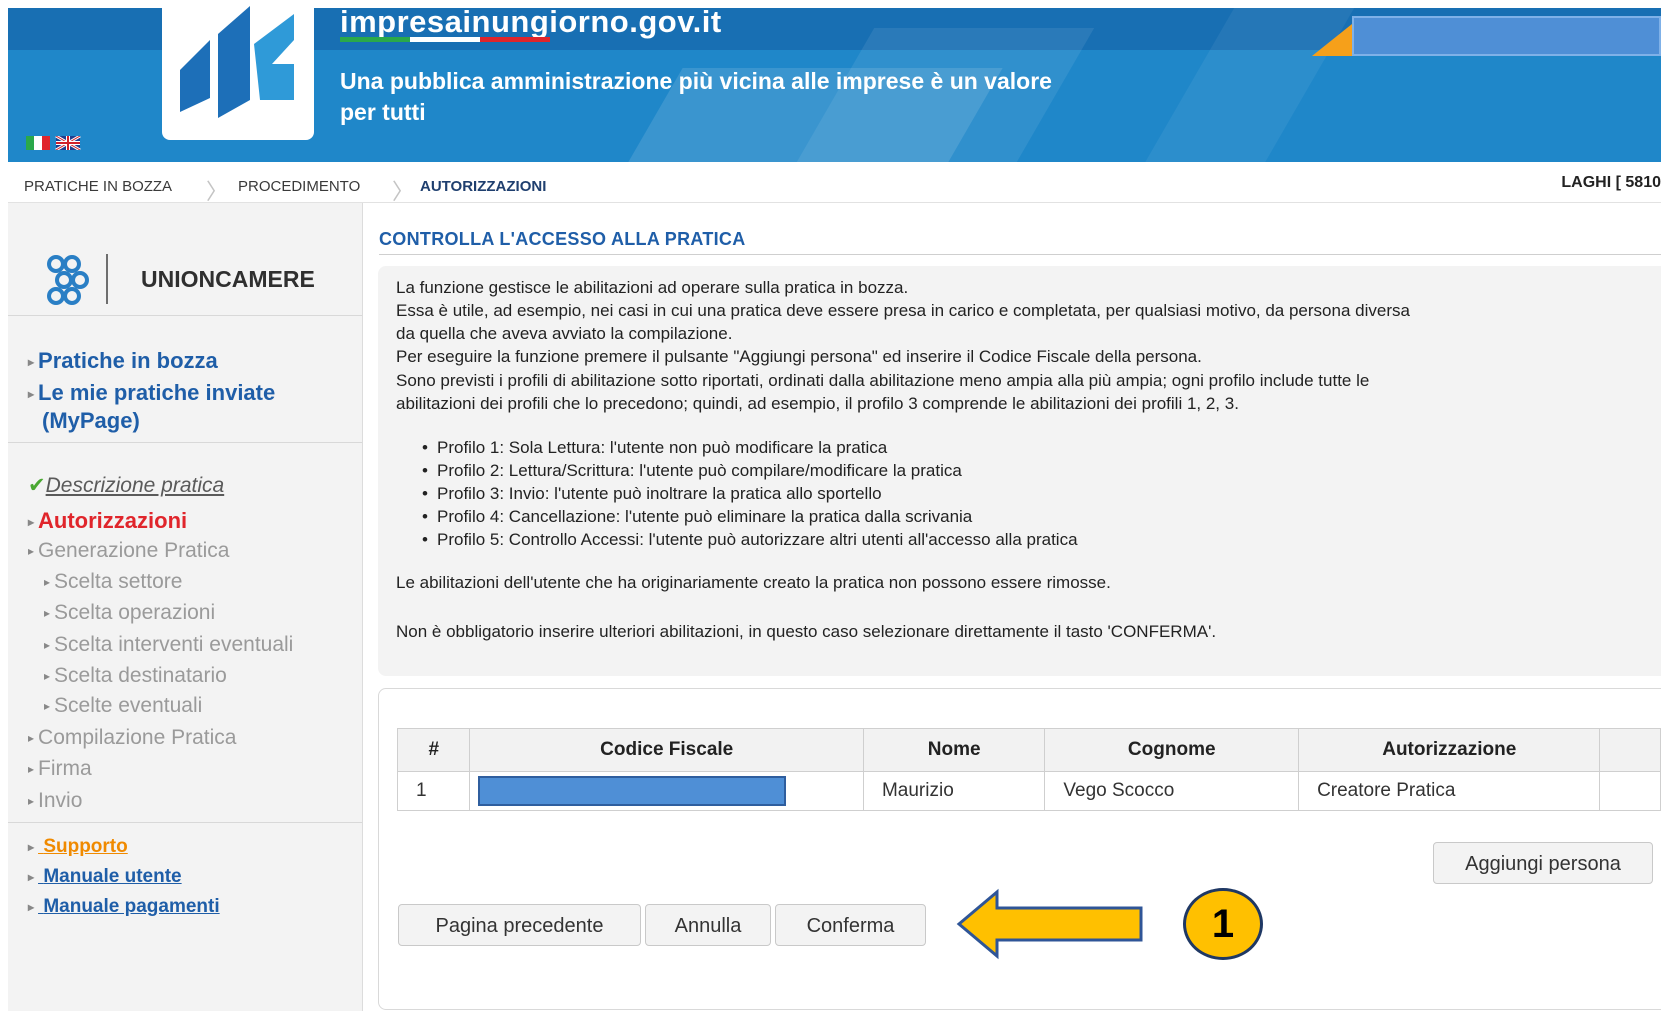 This screenshot has width=1661, height=1011. I want to click on row-cognome: Vego Scocco, so click(1172, 791).